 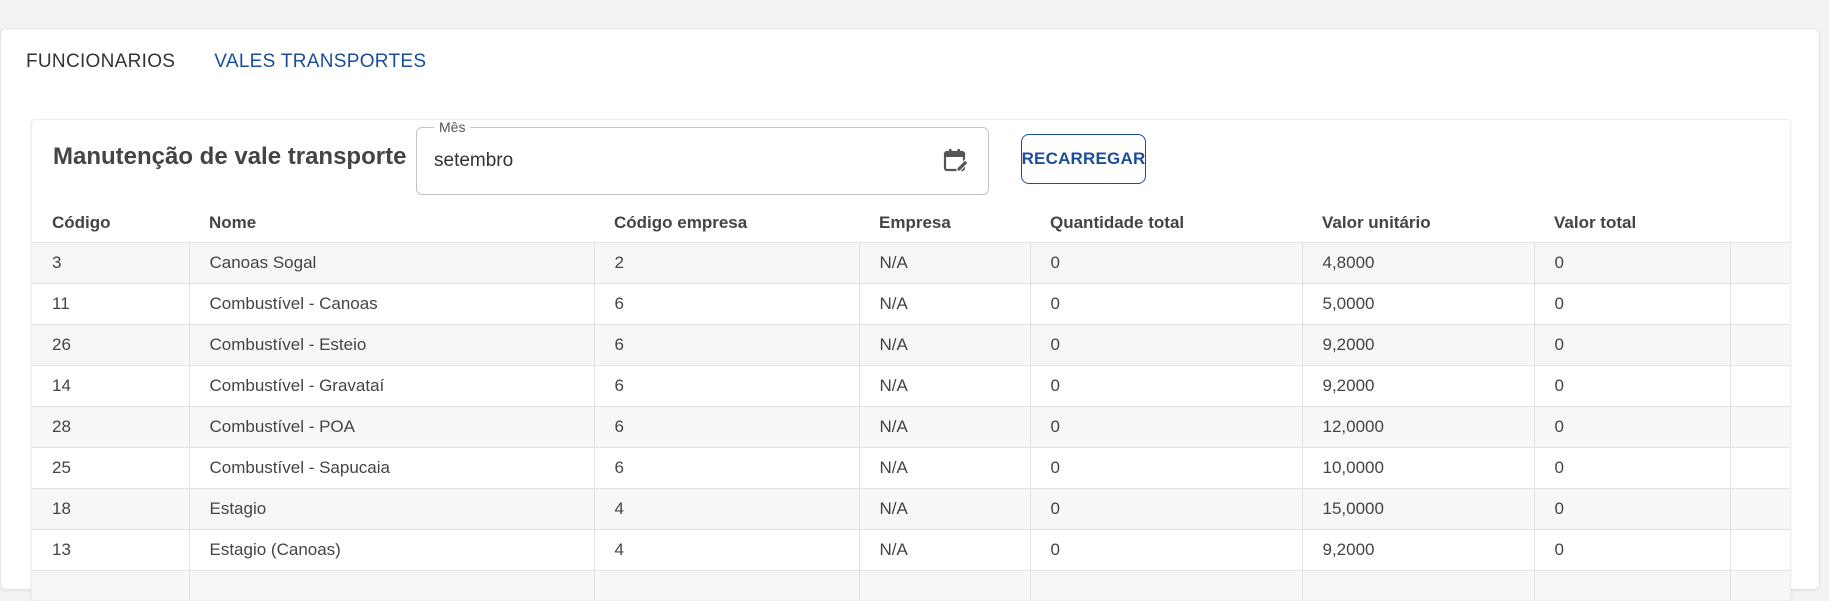 I want to click on page-title: Manutenção de vale transporte, so click(x=229, y=157).